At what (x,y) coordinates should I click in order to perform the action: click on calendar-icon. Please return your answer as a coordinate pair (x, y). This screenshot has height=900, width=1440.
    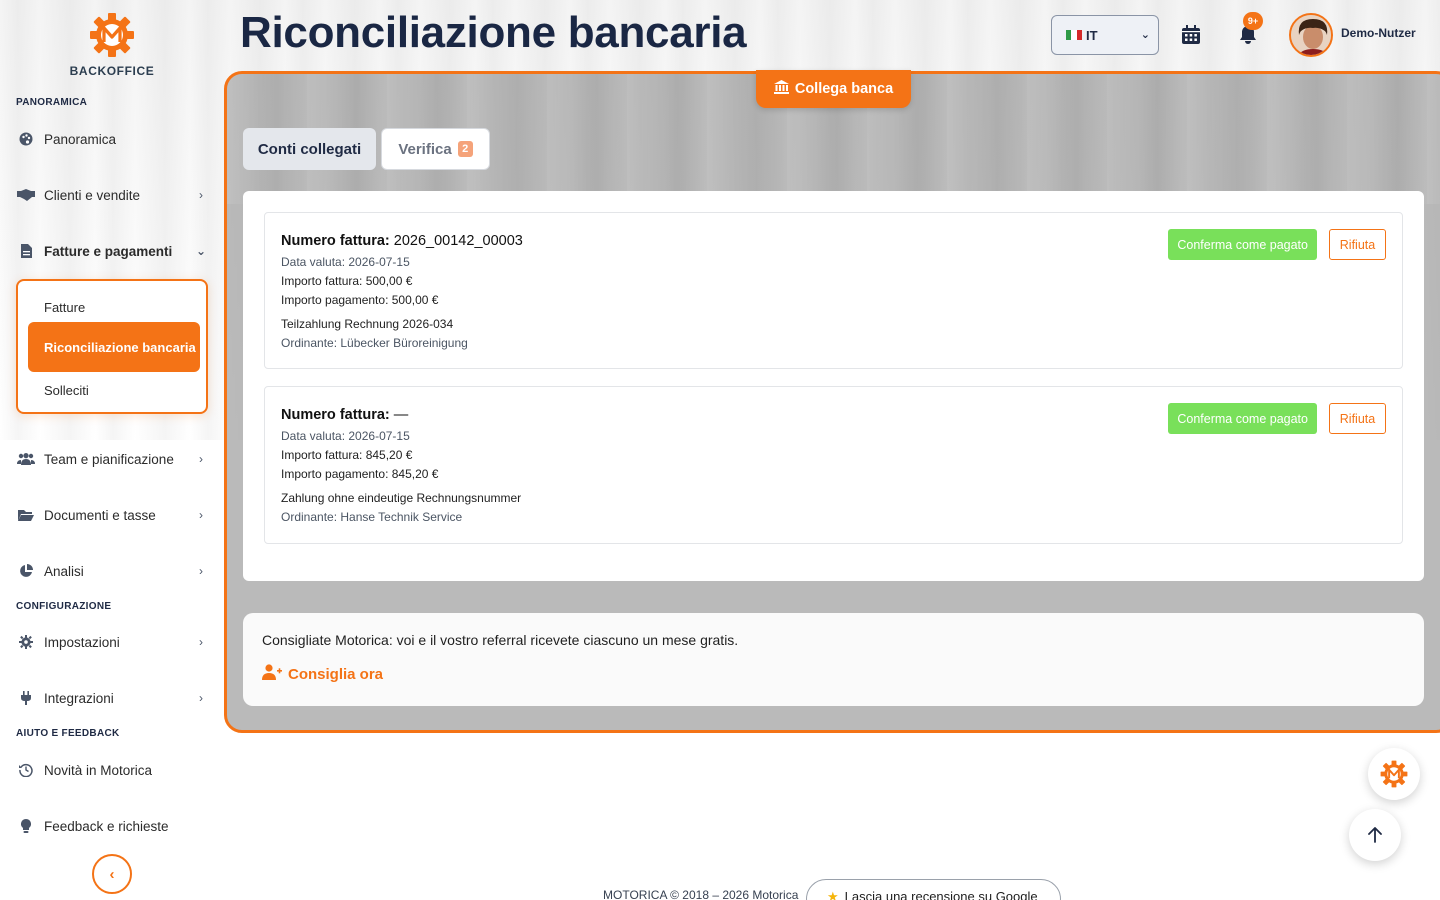
    Looking at the image, I should click on (1191, 37).